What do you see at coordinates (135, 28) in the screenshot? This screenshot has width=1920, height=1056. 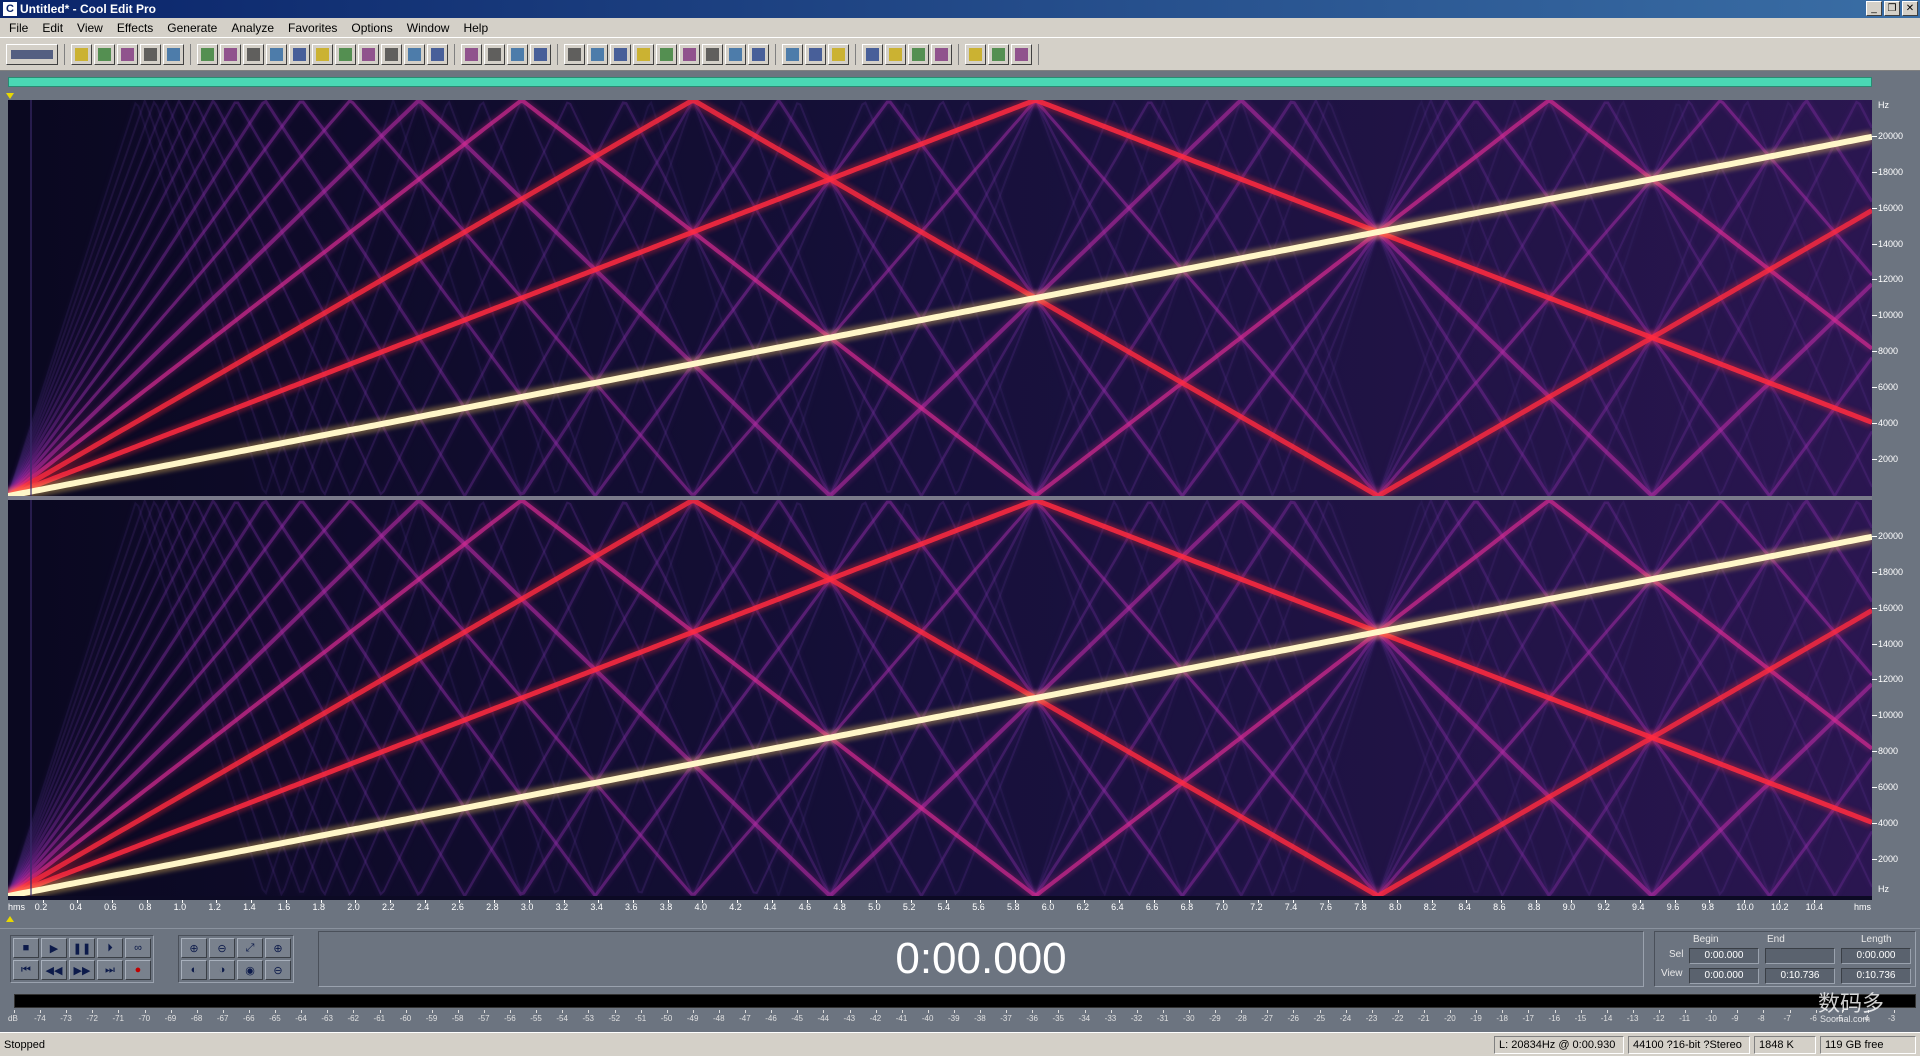 I see `menu-effects: Effects` at bounding box center [135, 28].